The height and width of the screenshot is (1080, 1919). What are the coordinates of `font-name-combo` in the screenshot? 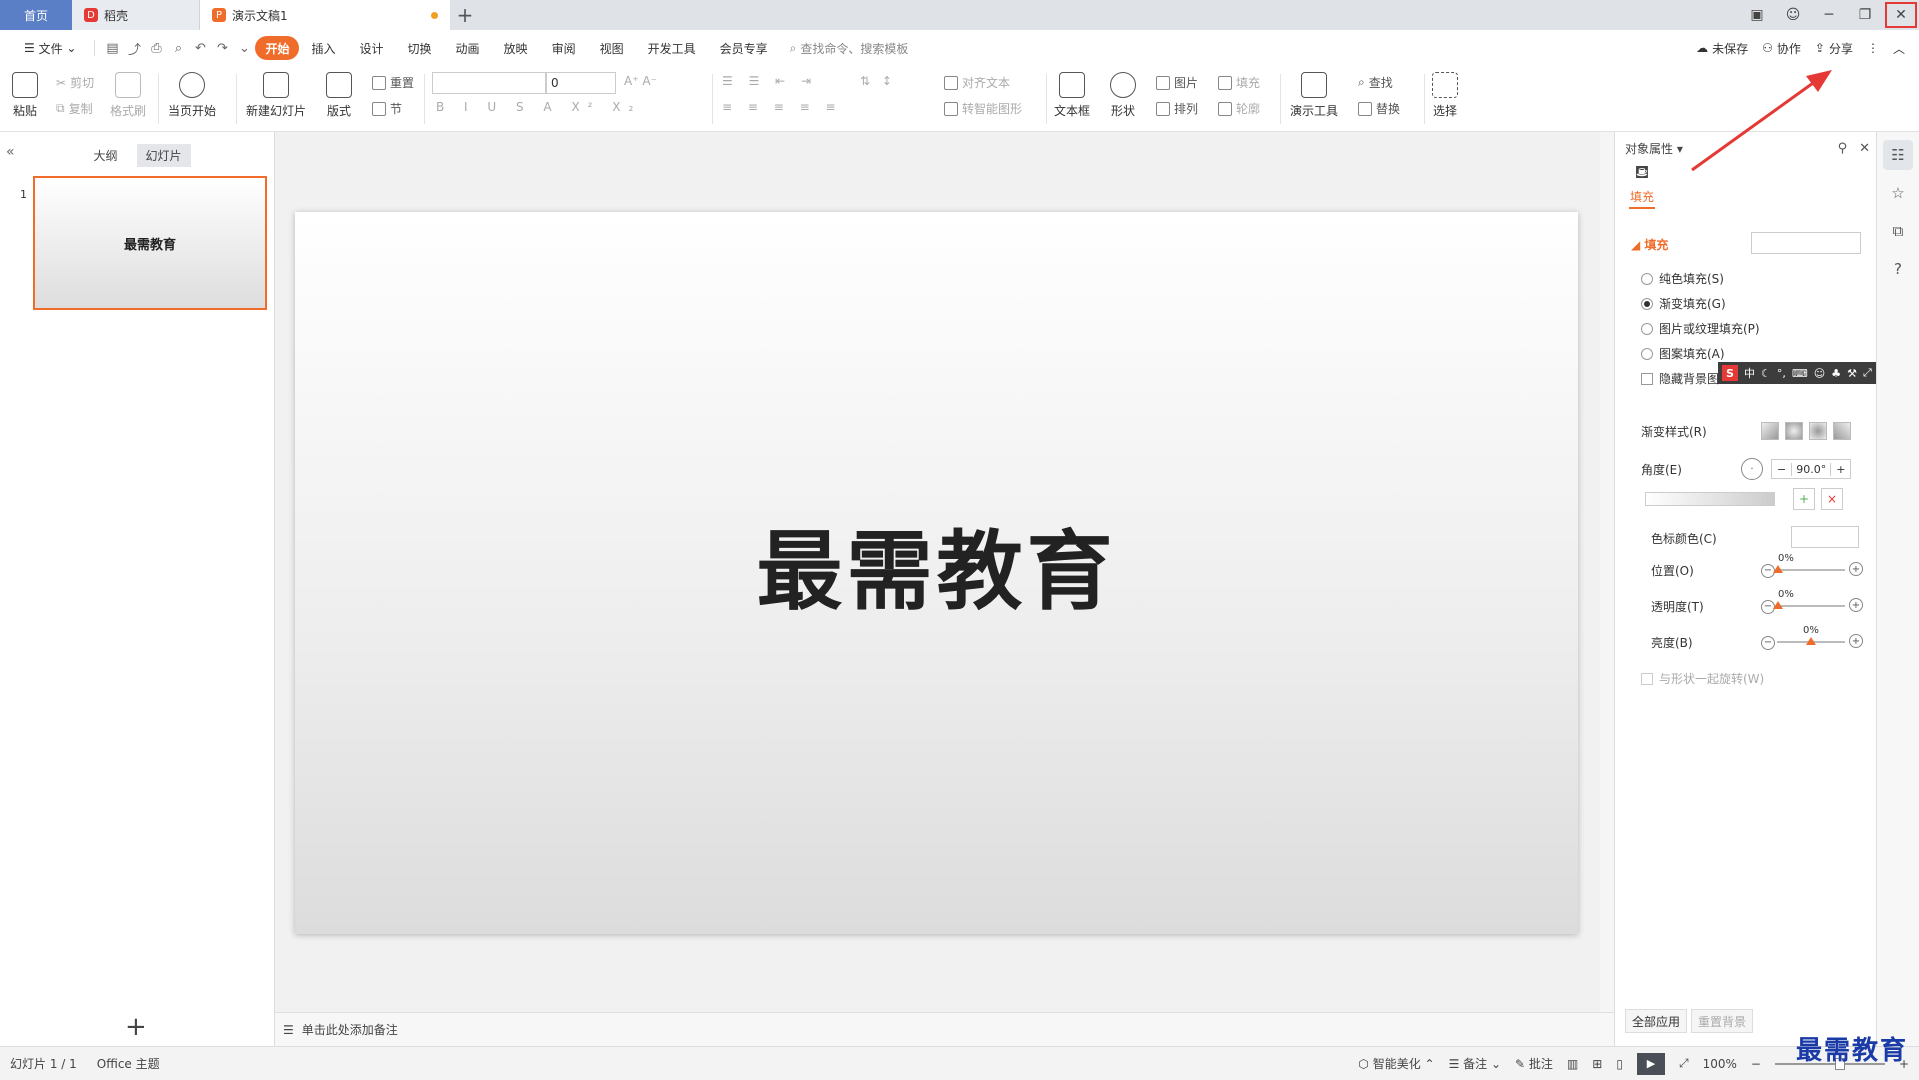 It's located at (489, 83).